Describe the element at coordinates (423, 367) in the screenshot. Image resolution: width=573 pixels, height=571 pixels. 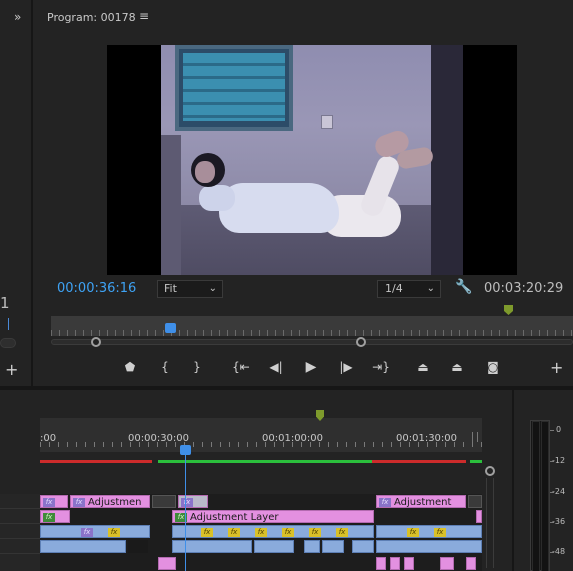
I see `lift-button: ⏏` at that location.